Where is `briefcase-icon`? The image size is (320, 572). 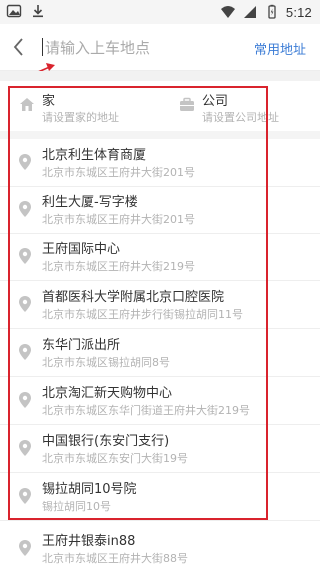
briefcase-icon is located at coordinates (187, 104).